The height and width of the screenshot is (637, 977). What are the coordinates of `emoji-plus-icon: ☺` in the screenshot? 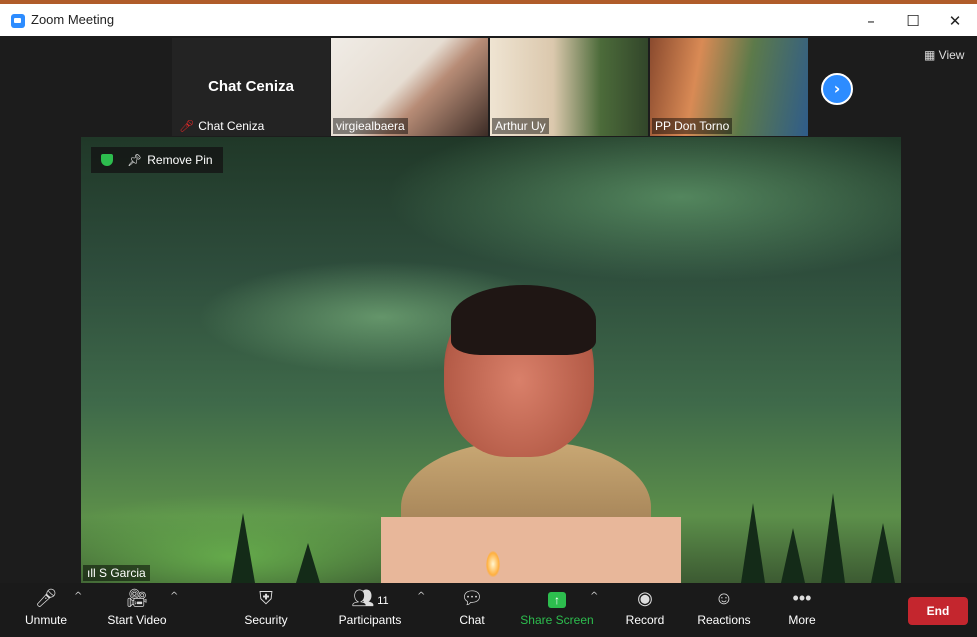 It's located at (724, 598).